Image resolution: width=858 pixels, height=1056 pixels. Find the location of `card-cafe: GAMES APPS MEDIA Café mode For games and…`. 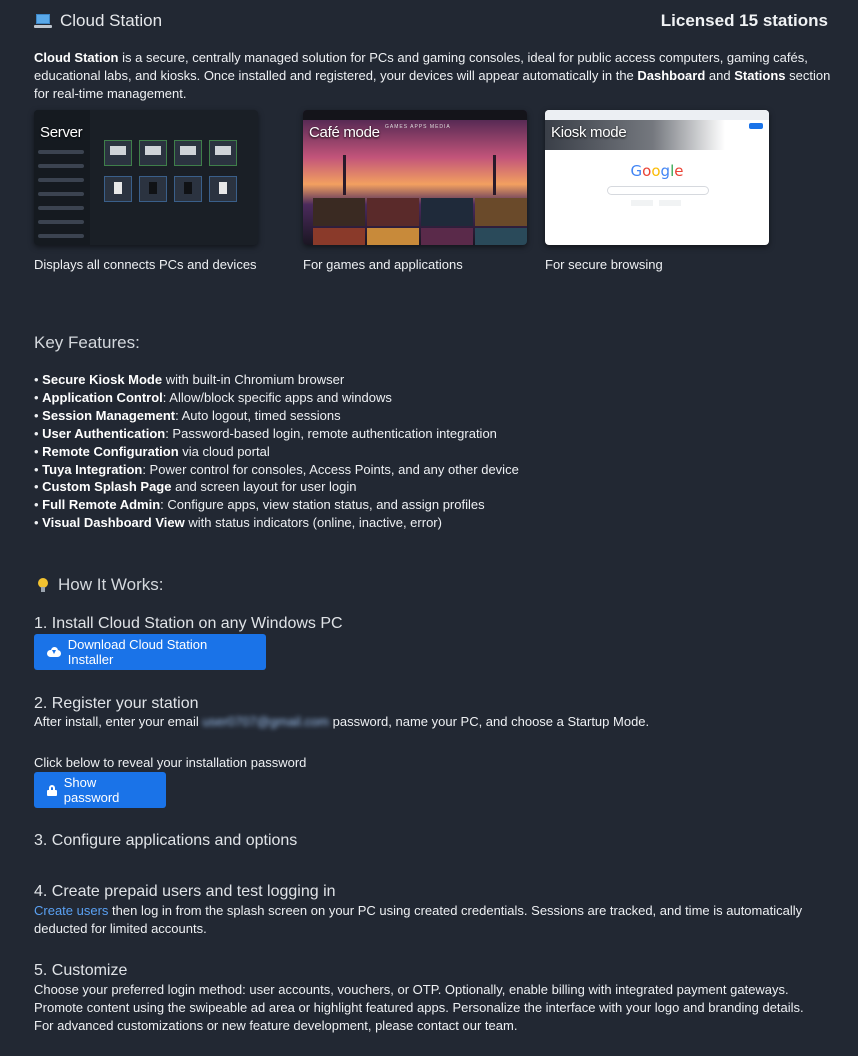

card-cafe: GAMES APPS MEDIA Café mode For games and… is located at coordinates (415, 191).